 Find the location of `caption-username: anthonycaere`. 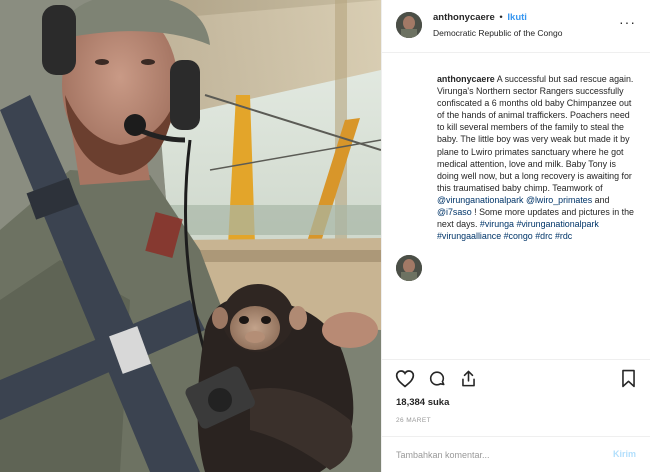

caption-username: anthonycaere is located at coordinates (466, 79).